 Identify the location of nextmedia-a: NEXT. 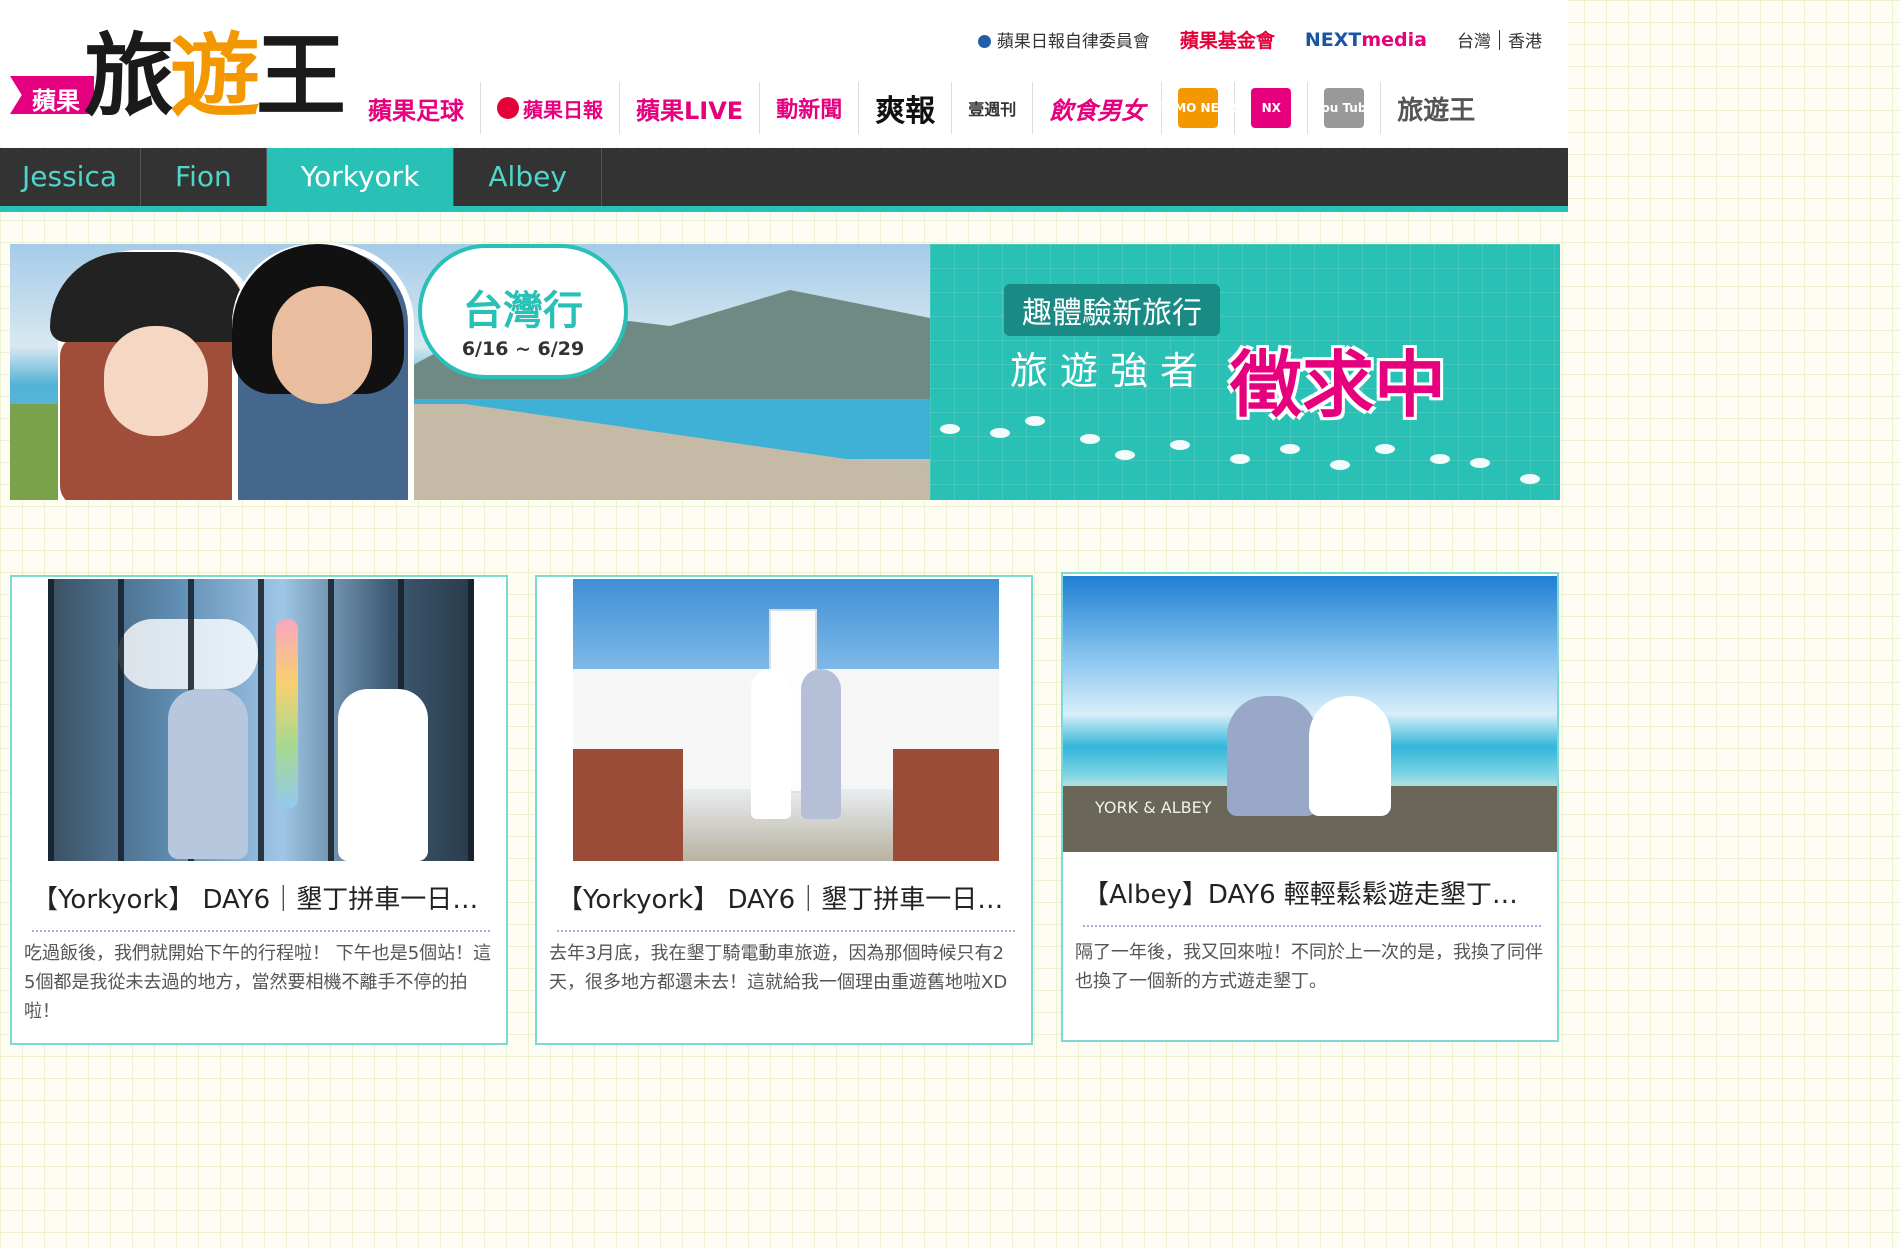
(1333, 39).